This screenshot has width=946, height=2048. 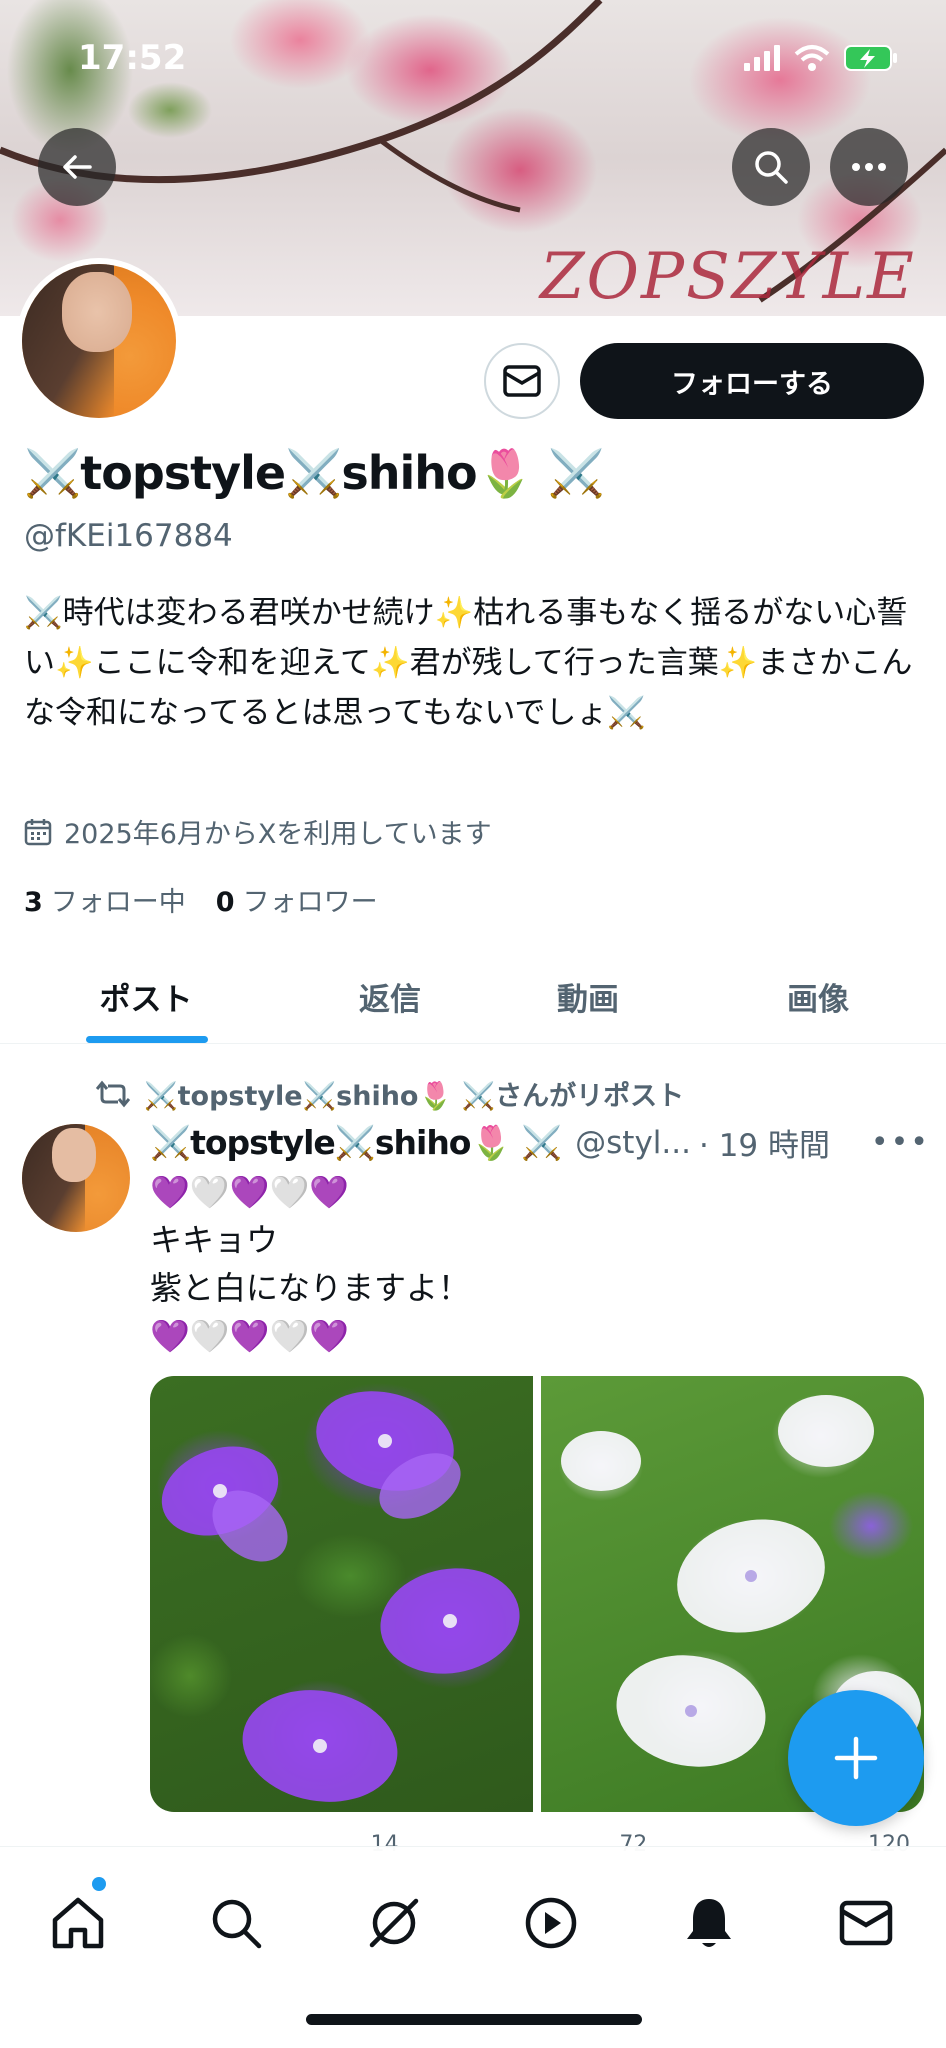 What do you see at coordinates (147, 1039) in the screenshot?
I see `active-tab-indicator` at bounding box center [147, 1039].